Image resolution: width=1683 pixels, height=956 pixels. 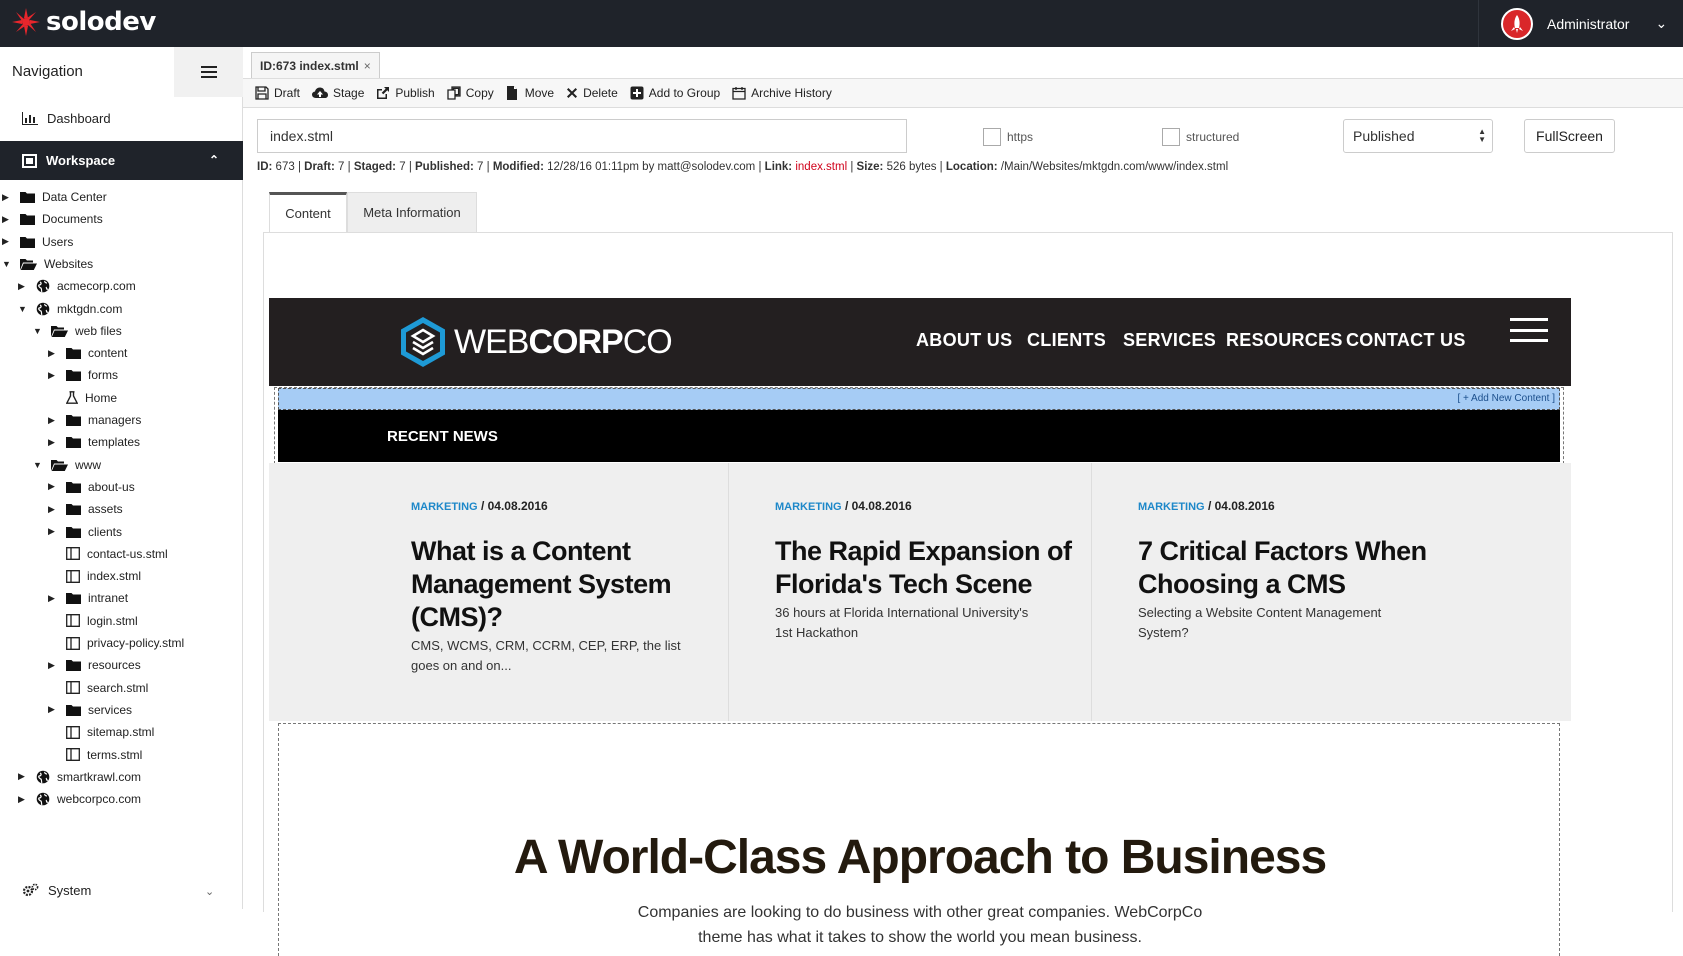 What do you see at coordinates (47, 264) in the screenshot?
I see `tree-item: ▼ Websites` at bounding box center [47, 264].